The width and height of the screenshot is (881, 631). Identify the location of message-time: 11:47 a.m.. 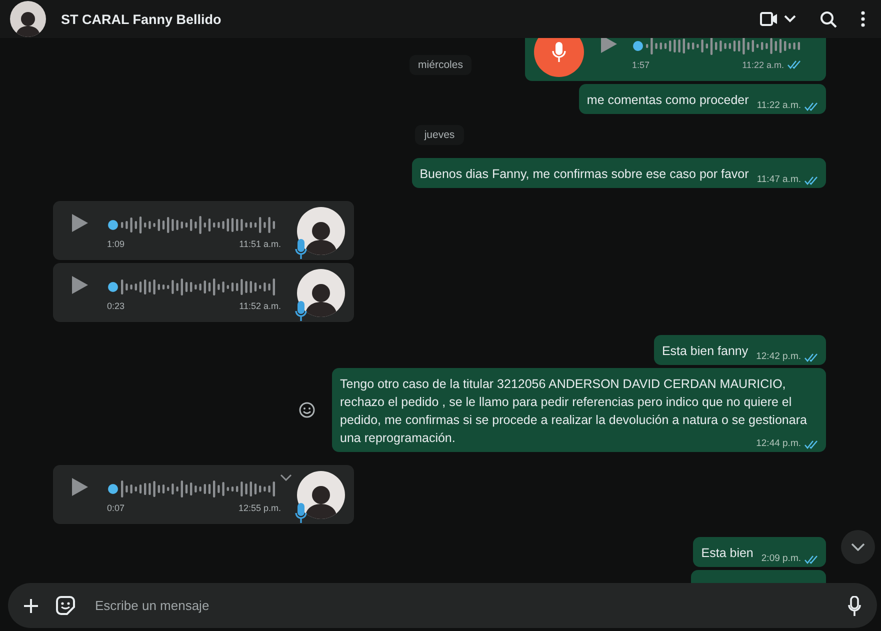
(778, 180).